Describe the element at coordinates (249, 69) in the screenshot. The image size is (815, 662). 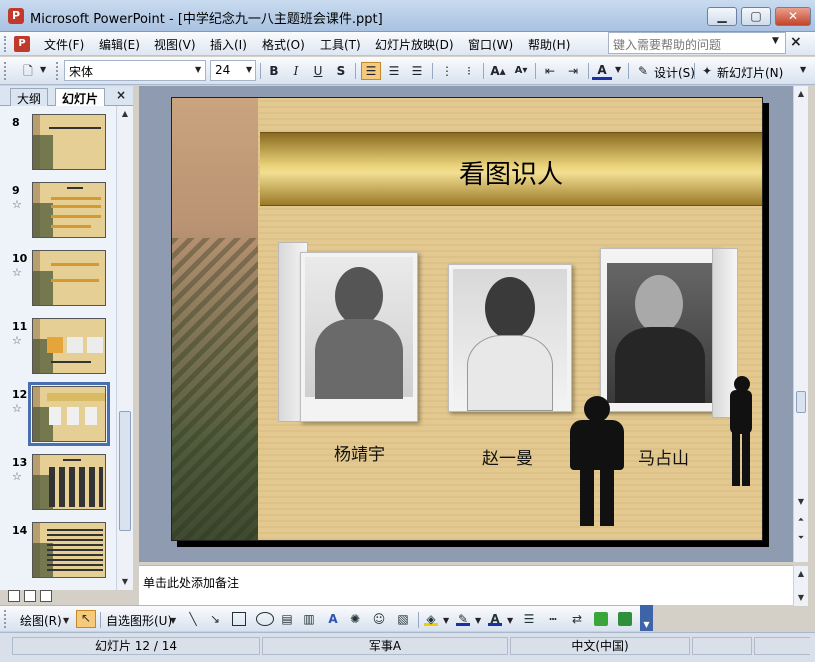
I see `font-size-dropdown-icon: ▼` at that location.